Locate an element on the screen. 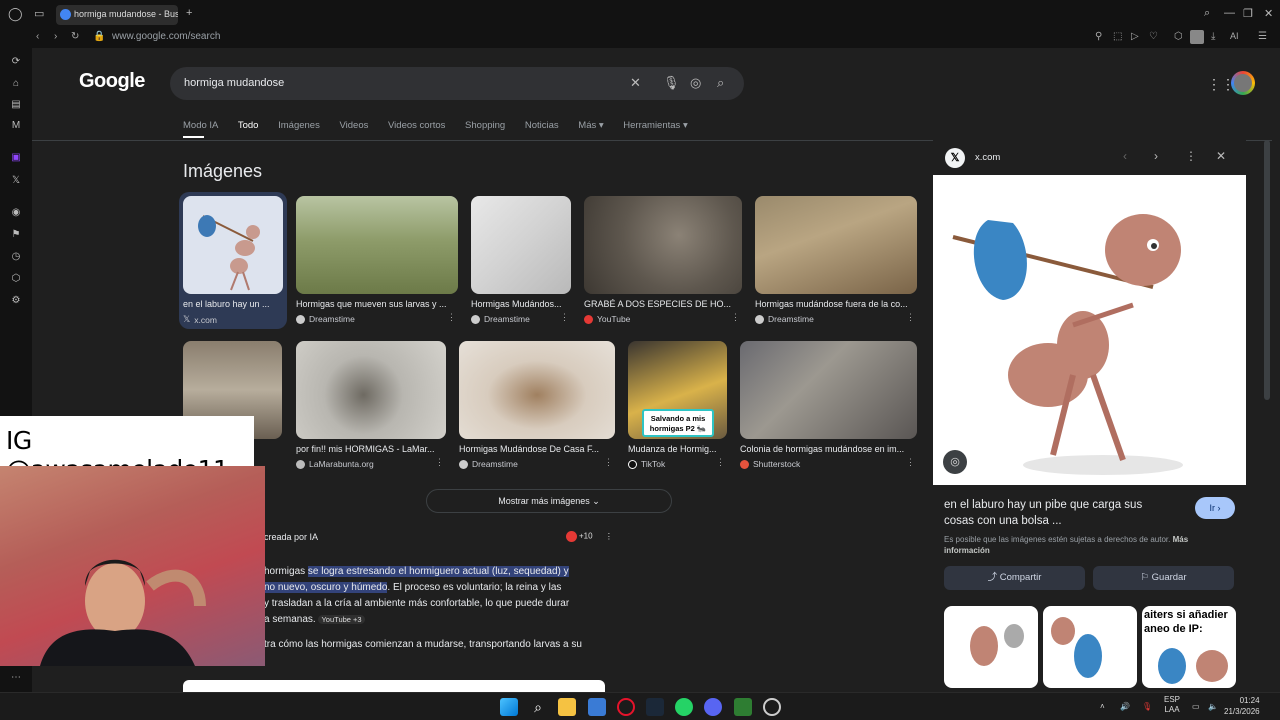  image-result-card: Hormigas Mudándos... Dreamstime ⋮ is located at coordinates (521, 260).